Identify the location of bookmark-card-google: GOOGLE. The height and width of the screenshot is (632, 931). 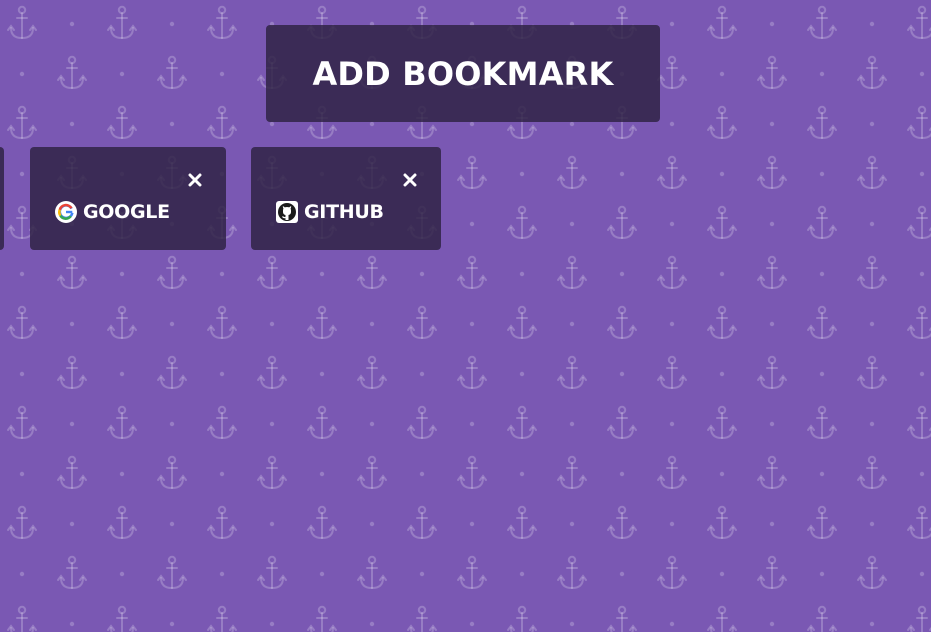
(128, 198).